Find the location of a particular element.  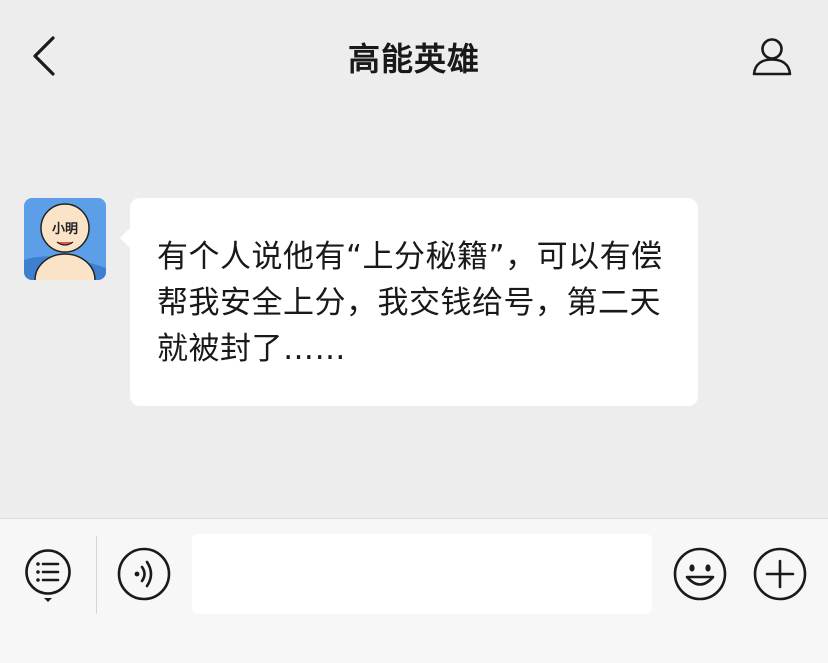

plus-circle-icon is located at coordinates (780, 574).